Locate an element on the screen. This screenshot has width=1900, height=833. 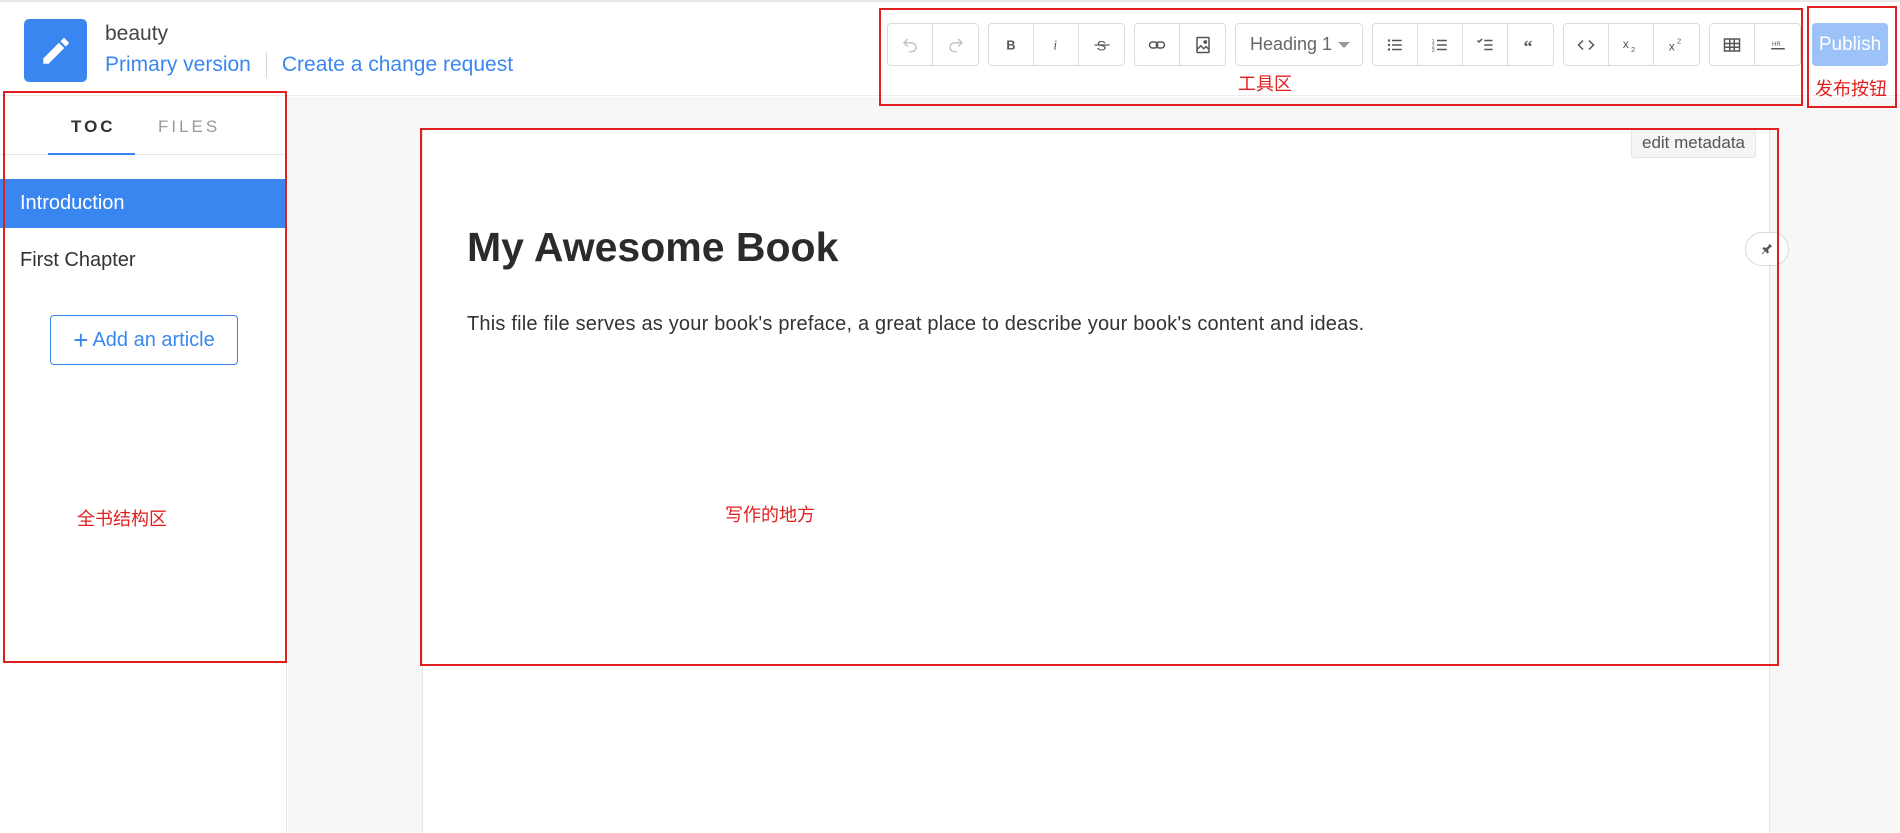
block-group: HR is located at coordinates (1755, 44).